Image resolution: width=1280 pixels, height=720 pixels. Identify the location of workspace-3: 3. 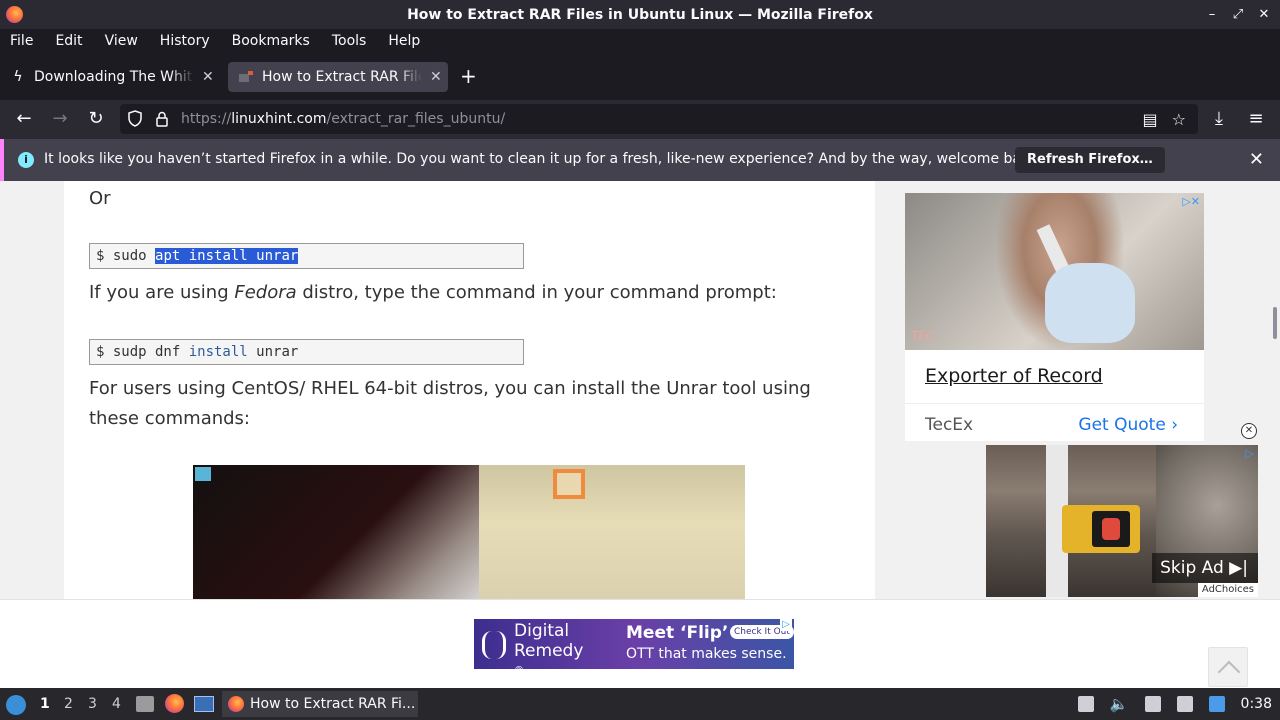
(92, 704).